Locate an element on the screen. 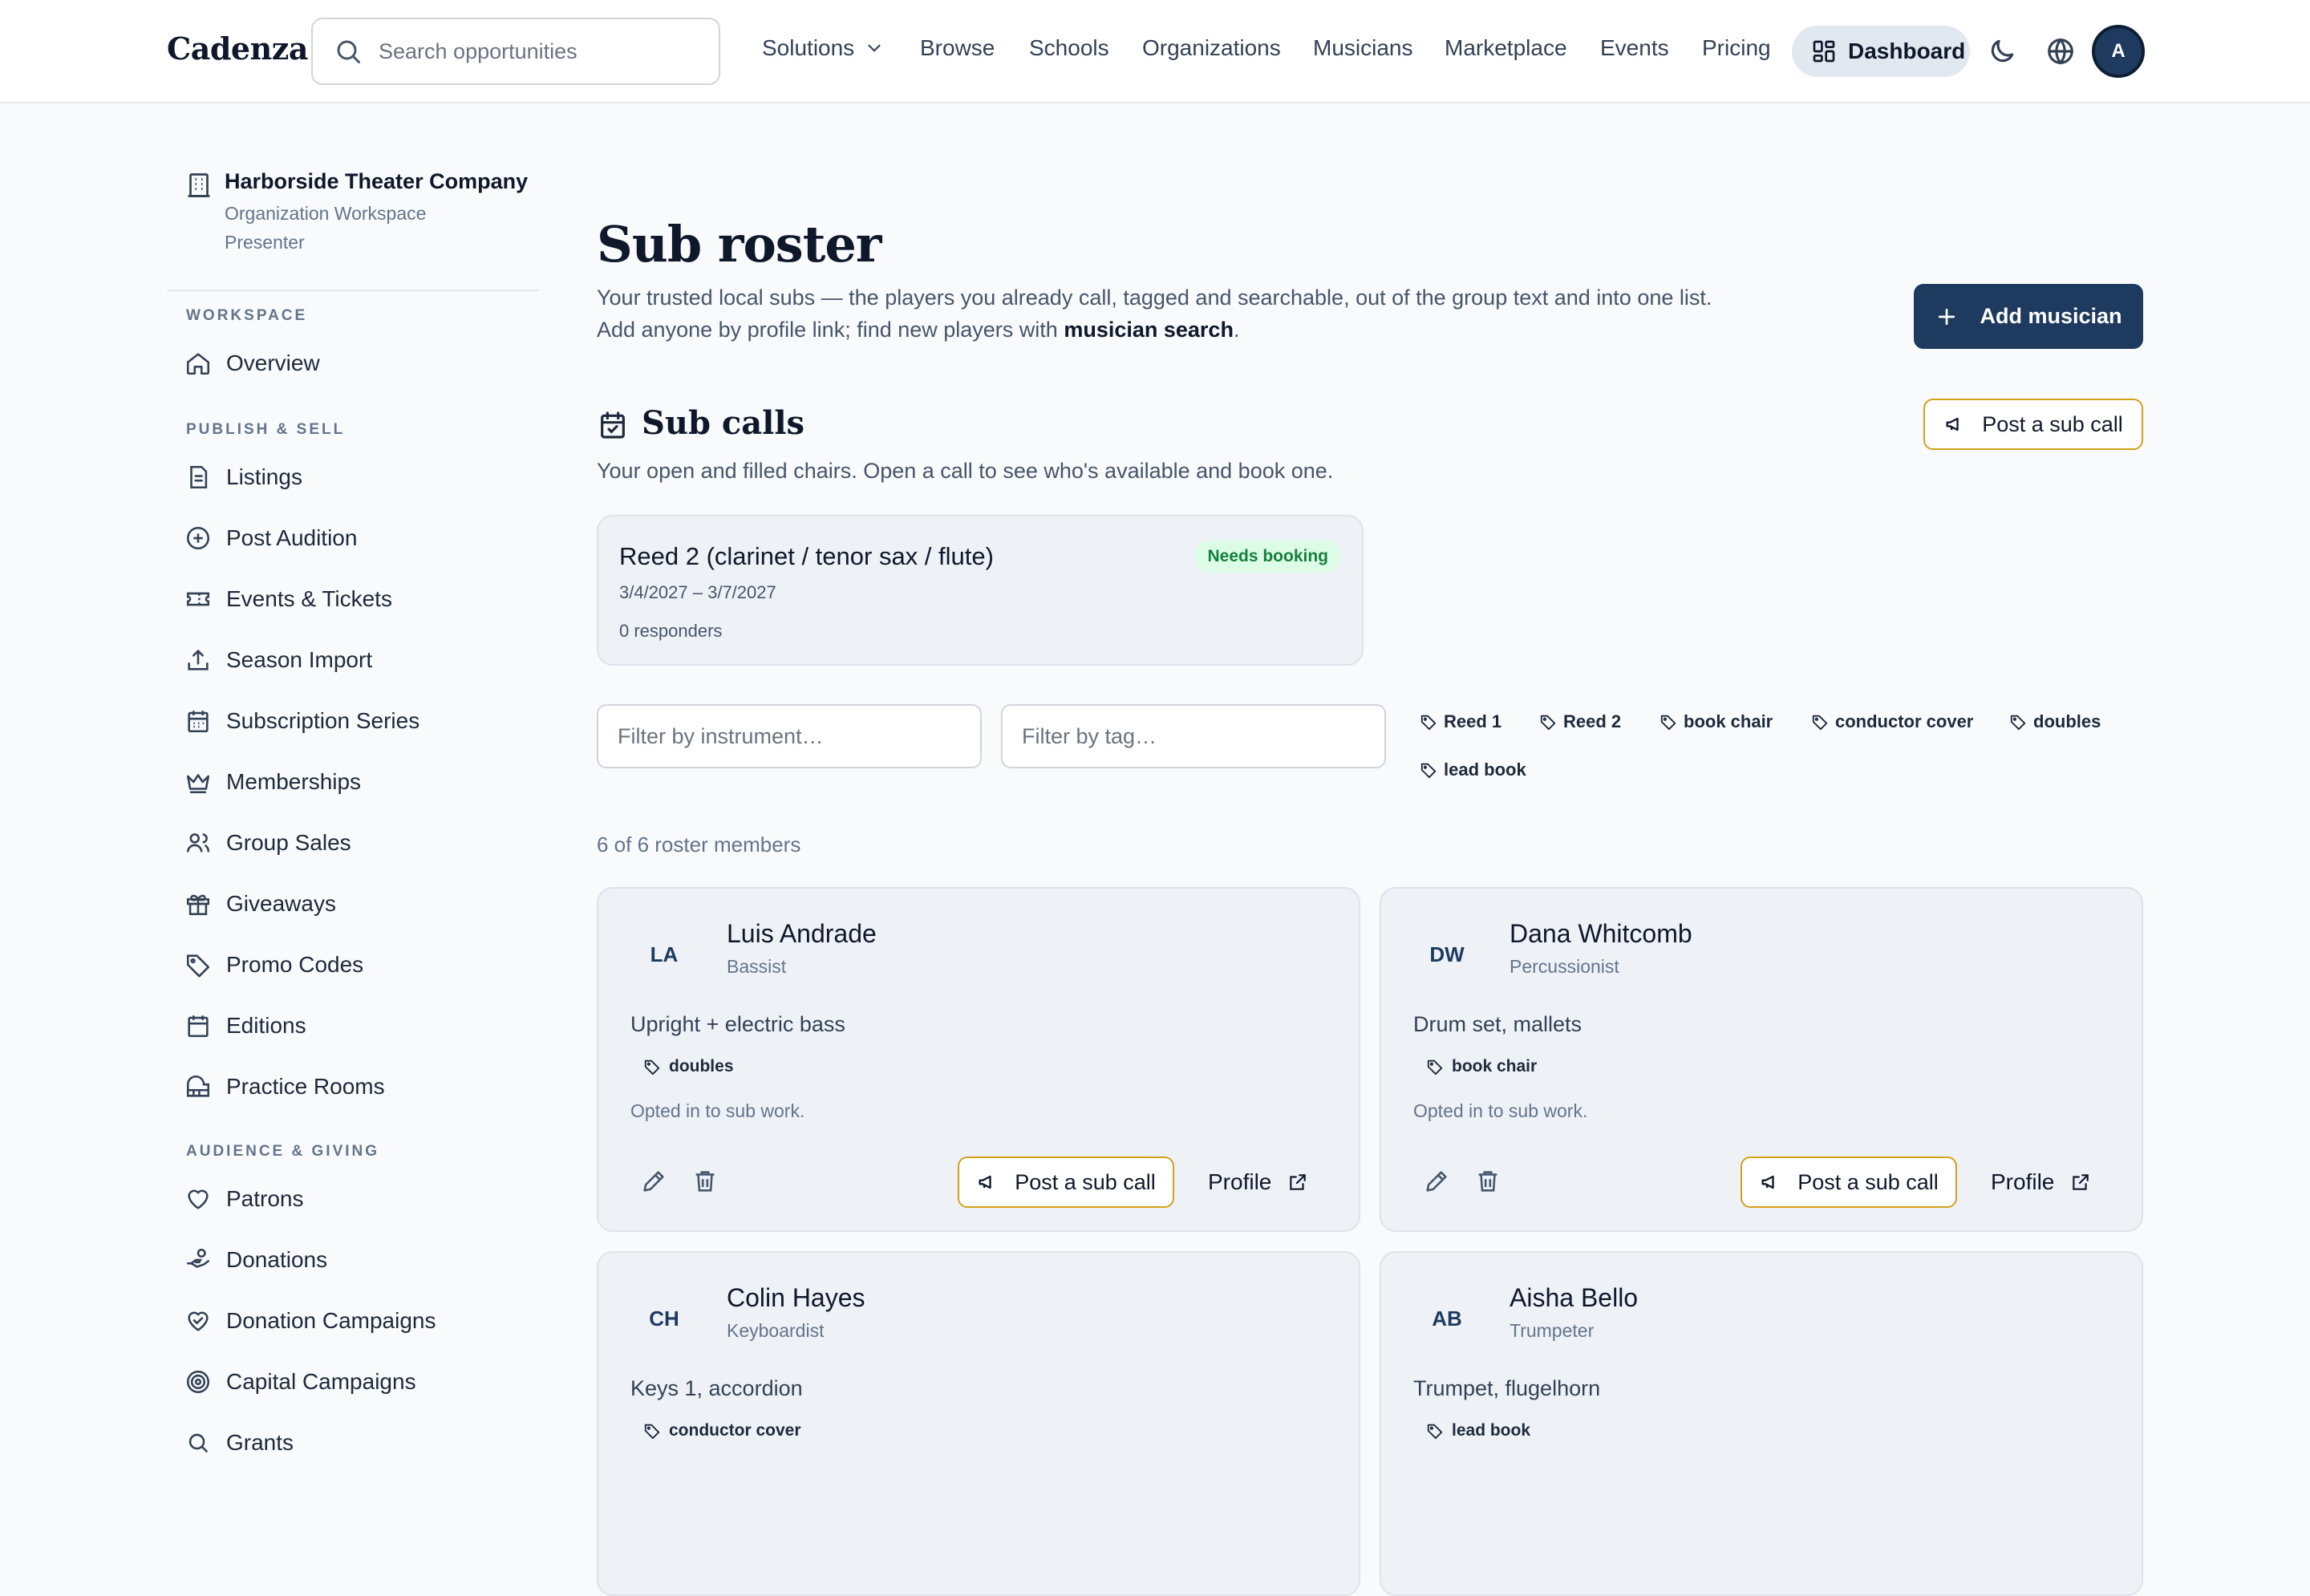 The image size is (2310, 1596). sidebar-item-subscription-series: Subscription Series is located at coordinates (301, 721).